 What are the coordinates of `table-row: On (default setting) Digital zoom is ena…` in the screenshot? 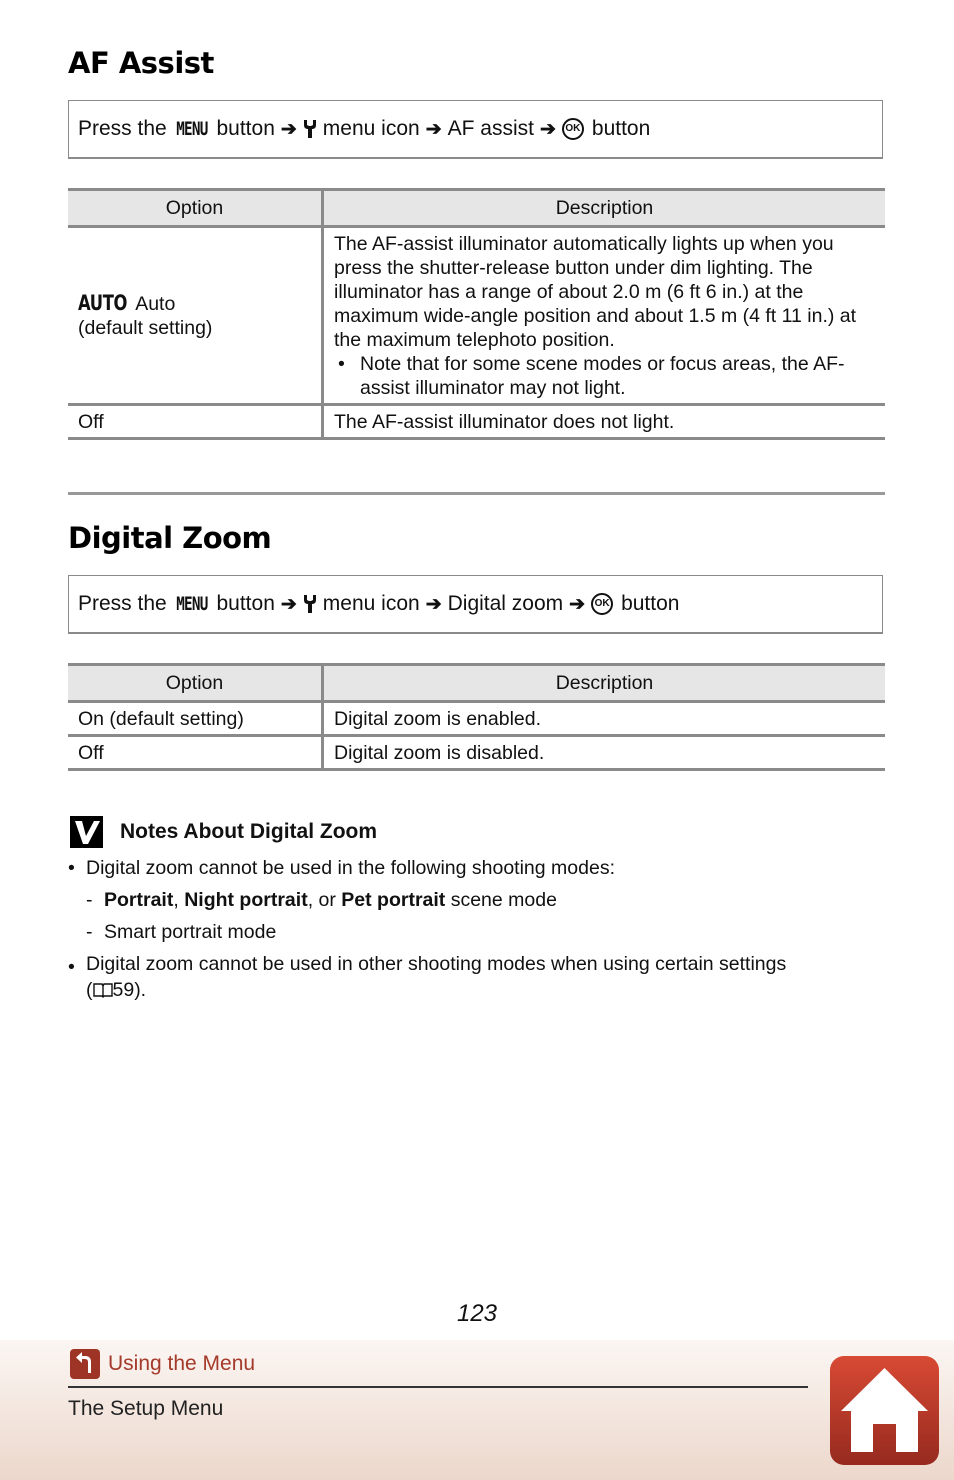 It's located at (476, 719).